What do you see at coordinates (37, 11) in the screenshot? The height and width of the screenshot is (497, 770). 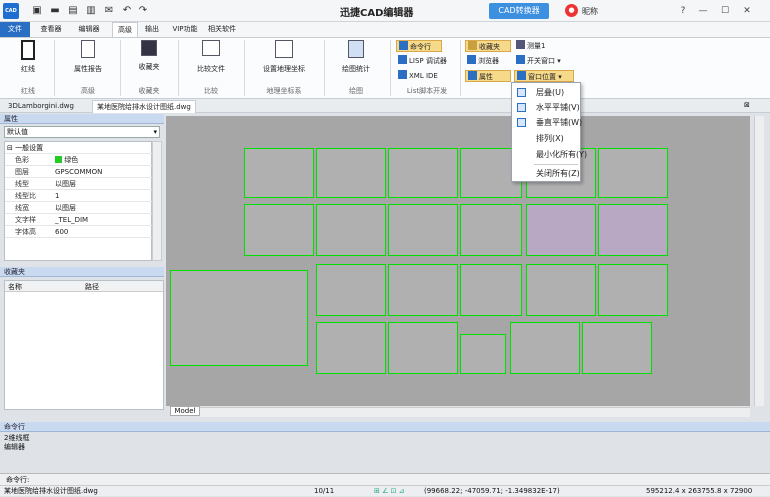 I see `save-icon: ▣` at bounding box center [37, 11].